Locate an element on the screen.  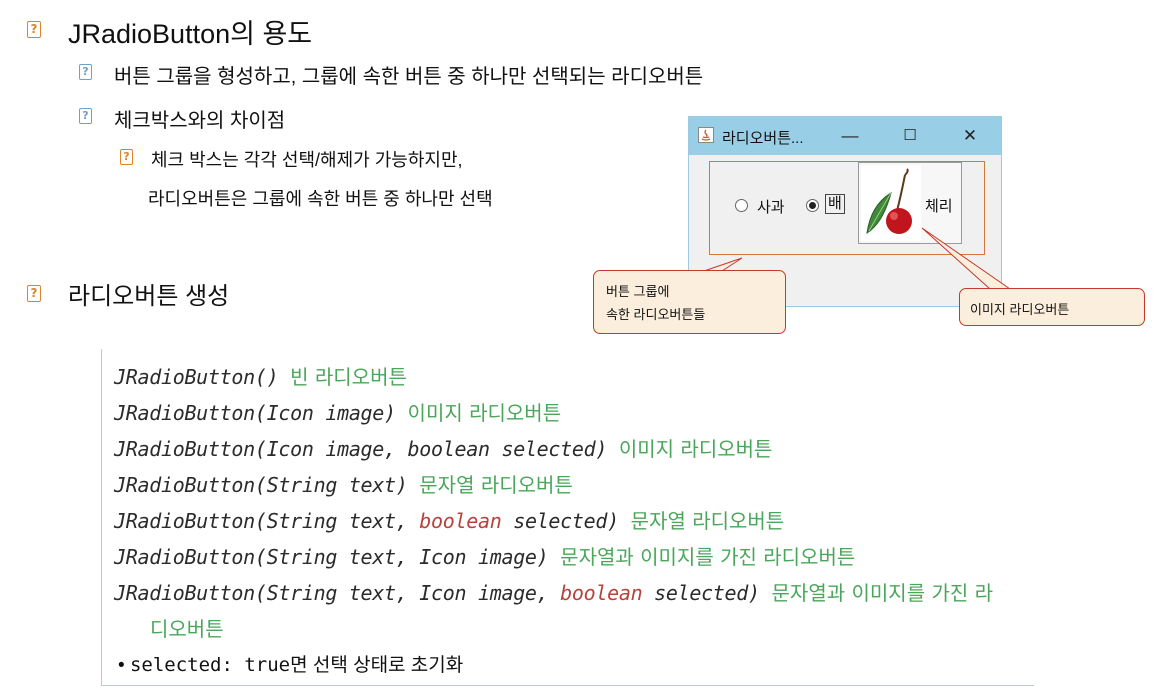
callout-text-line: 이미지 라디오버튼 is located at coordinates (1020, 309).